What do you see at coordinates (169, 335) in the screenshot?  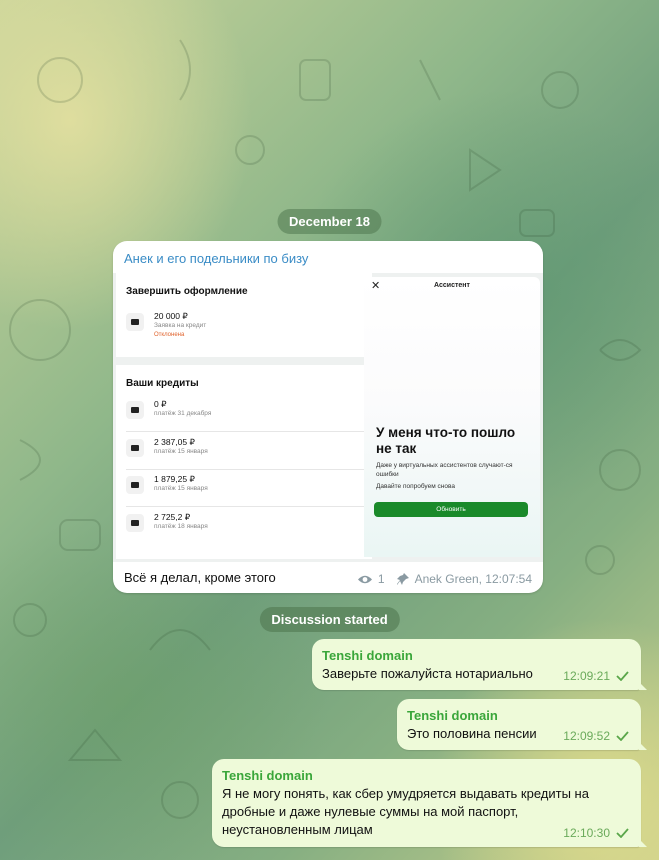 I see `row-status: Отклонена` at bounding box center [169, 335].